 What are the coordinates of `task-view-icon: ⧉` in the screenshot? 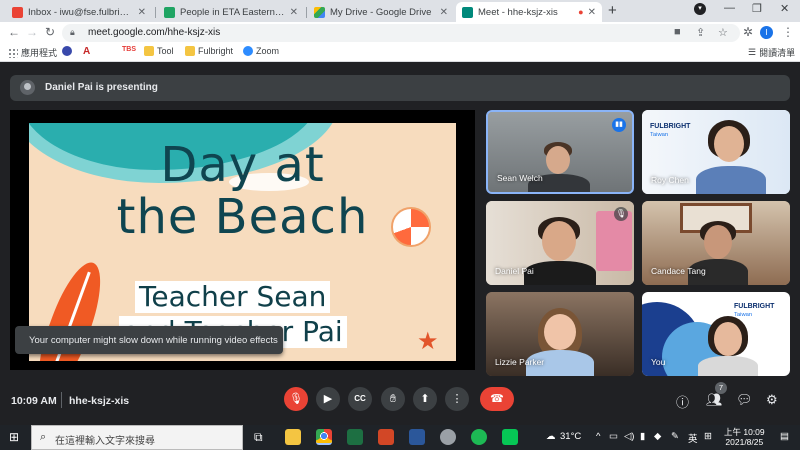 It's located at (258, 437).